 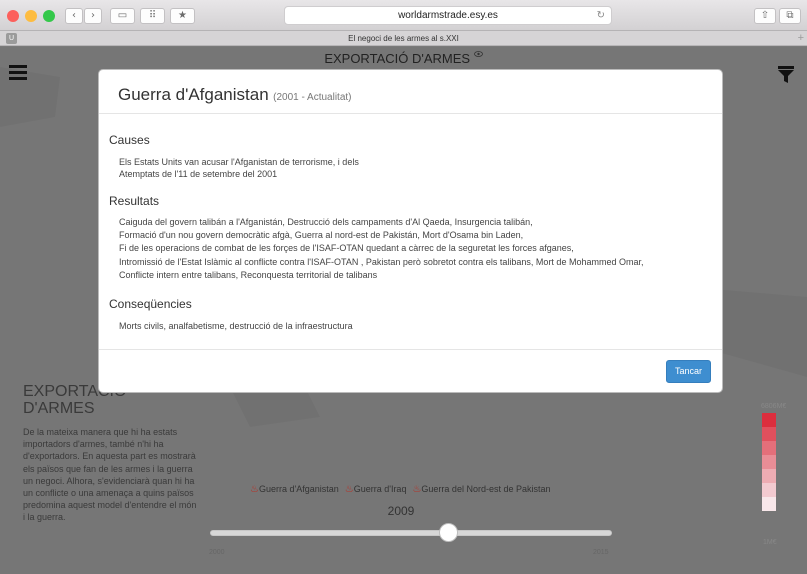 What do you see at coordinates (765, 16) in the screenshot?
I see `share-button: ⇧` at bounding box center [765, 16].